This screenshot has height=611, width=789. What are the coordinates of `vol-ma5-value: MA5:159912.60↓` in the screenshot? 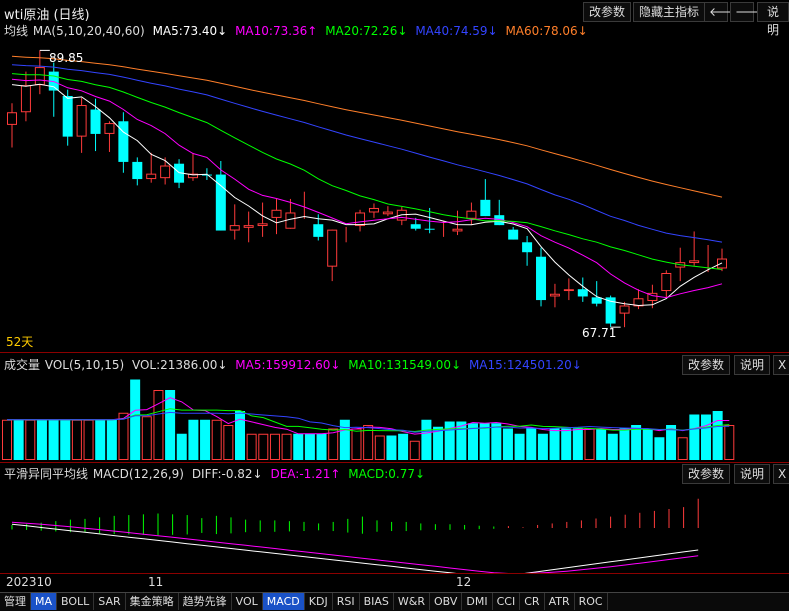 It's located at (288, 365).